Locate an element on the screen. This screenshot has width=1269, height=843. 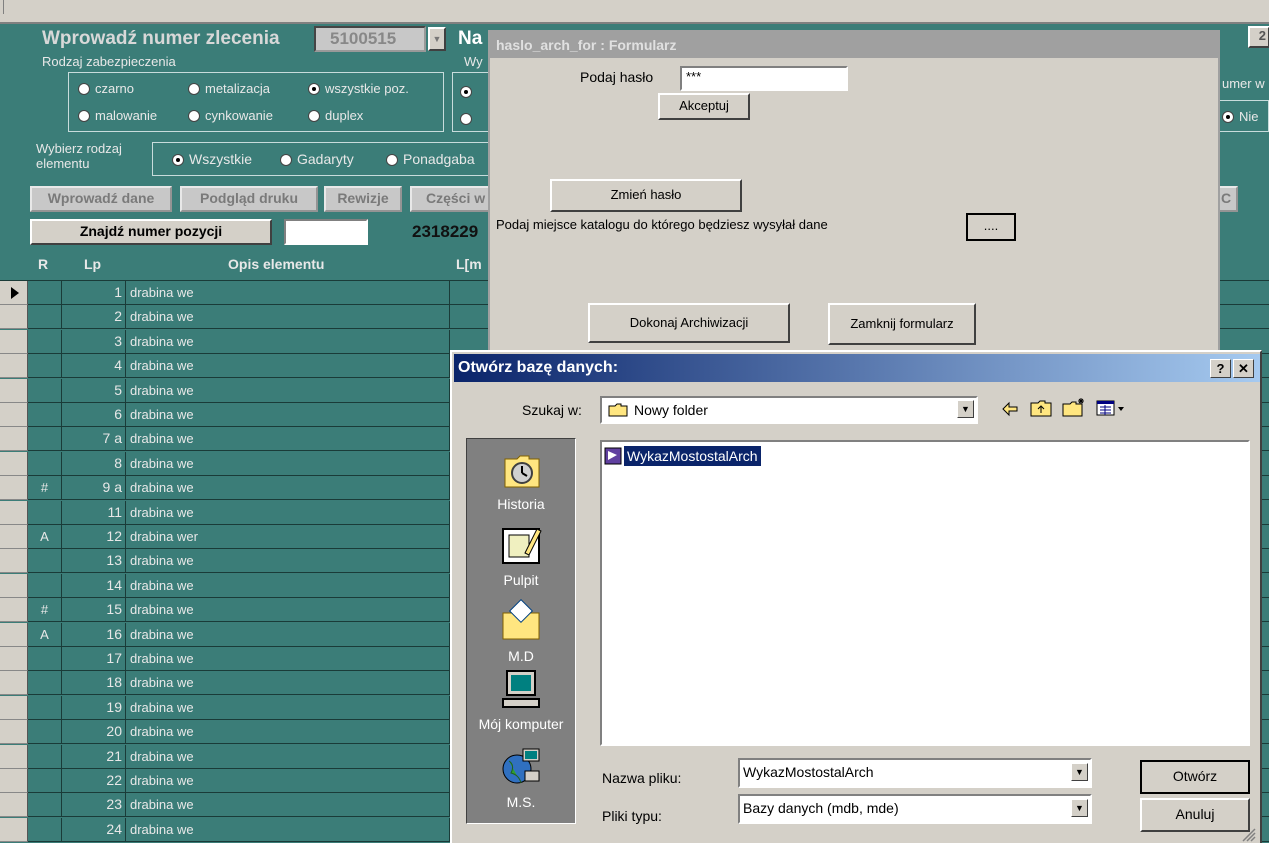
top-right-field: 2 is located at coordinates (1258, 37).